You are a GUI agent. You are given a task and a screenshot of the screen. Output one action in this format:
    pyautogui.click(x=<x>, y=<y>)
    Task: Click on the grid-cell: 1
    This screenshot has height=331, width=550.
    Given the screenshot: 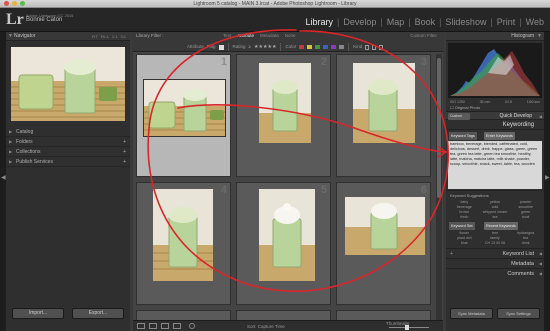 What is the action you would take?
    pyautogui.click(x=183, y=115)
    